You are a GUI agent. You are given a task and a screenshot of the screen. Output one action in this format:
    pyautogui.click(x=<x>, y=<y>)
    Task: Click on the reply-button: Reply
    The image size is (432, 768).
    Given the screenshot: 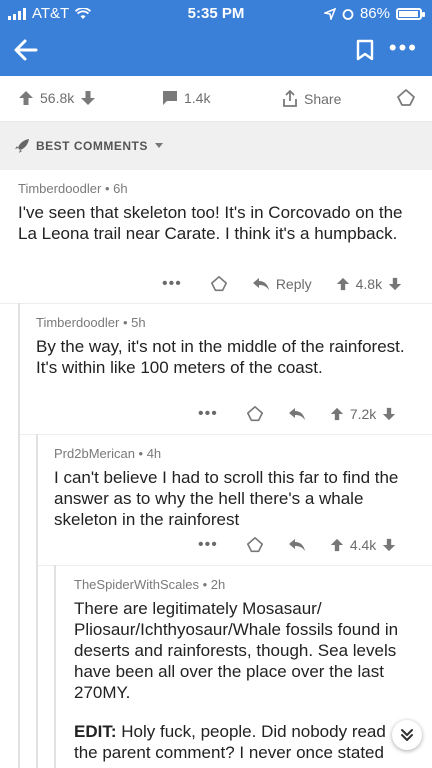 What is the action you would take?
    pyautogui.click(x=282, y=284)
    